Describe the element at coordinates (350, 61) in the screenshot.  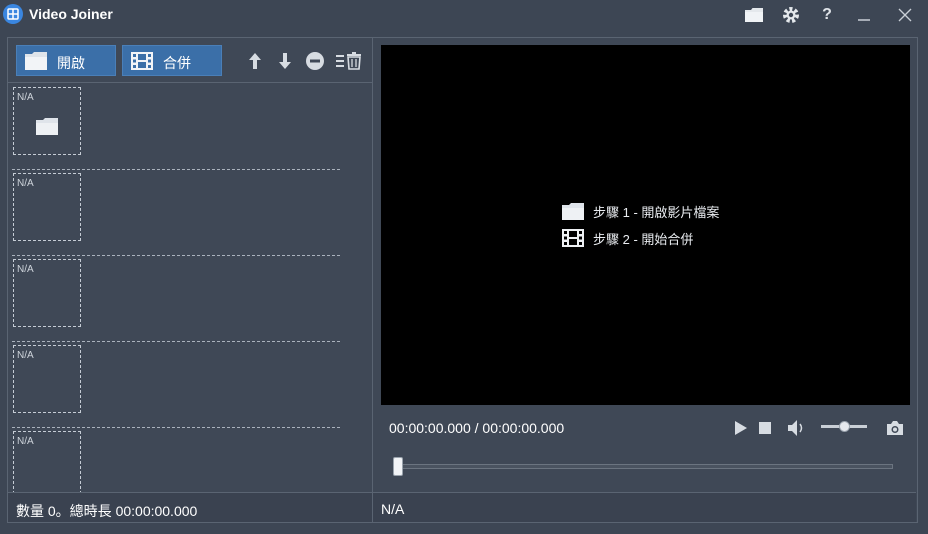
I see `clear-list-icon` at that location.